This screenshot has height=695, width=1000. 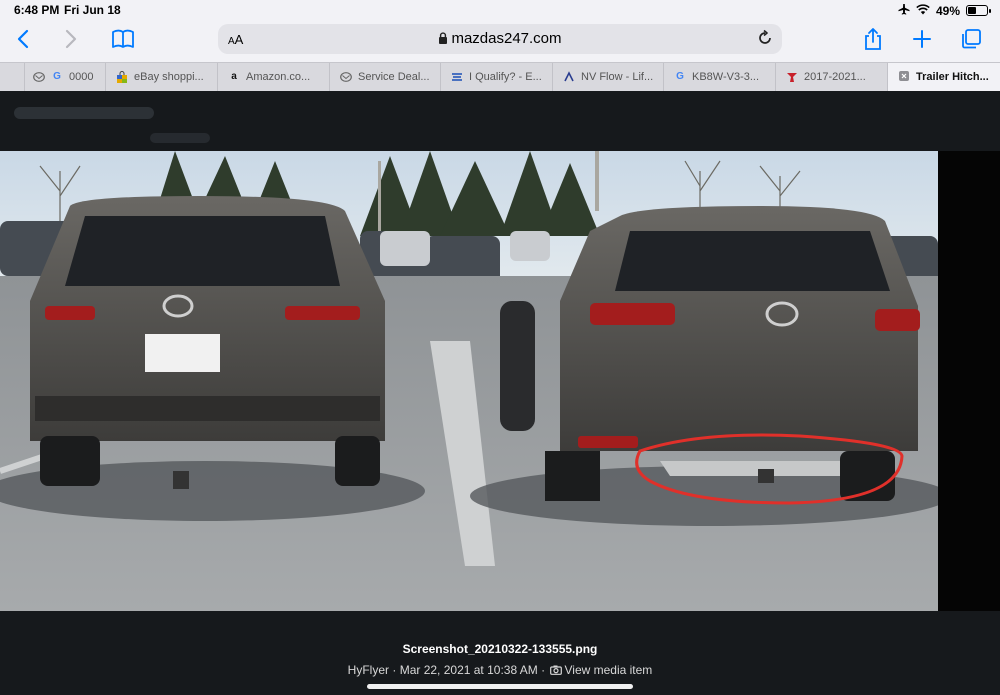 What do you see at coordinates (978, 10) in the screenshot?
I see `battery-icon` at bounding box center [978, 10].